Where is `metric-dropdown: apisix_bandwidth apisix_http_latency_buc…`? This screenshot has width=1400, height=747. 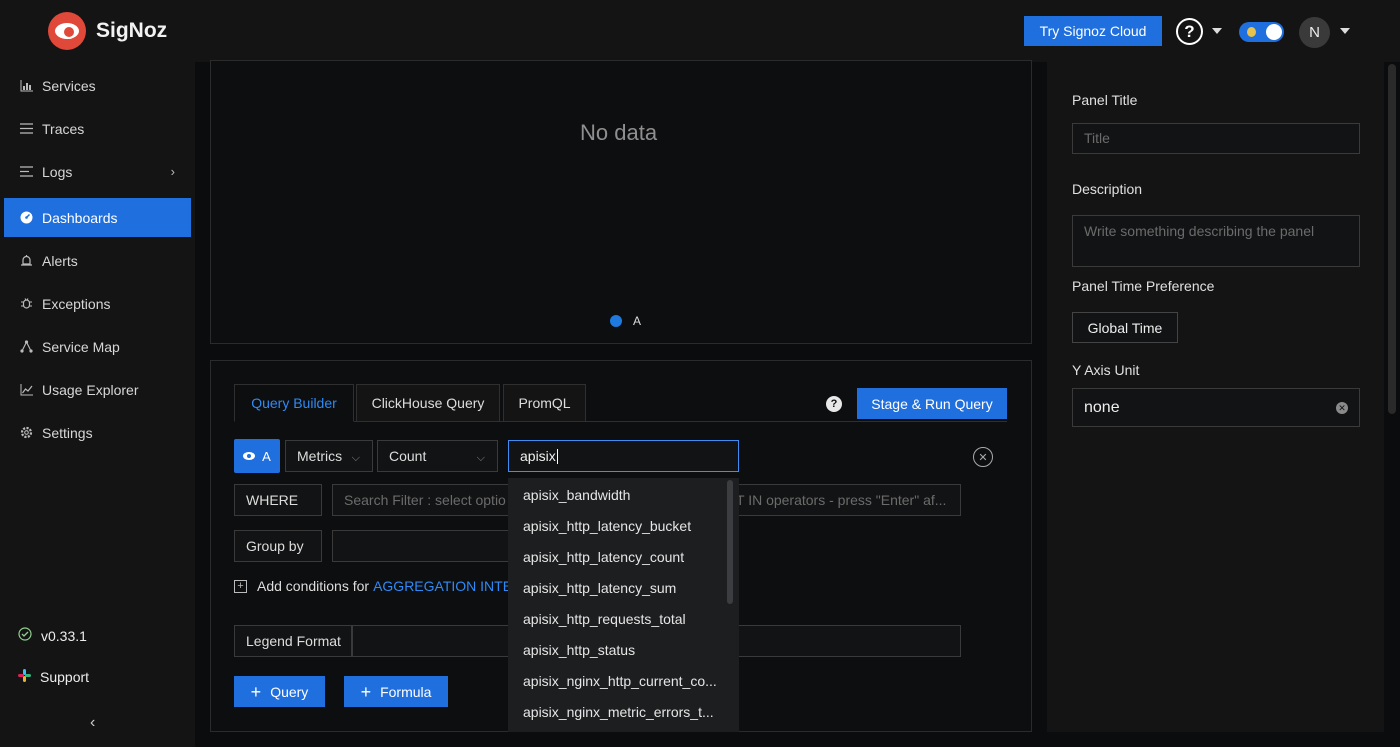 metric-dropdown: apisix_bandwidth apisix_http_latency_buc… is located at coordinates (623, 605).